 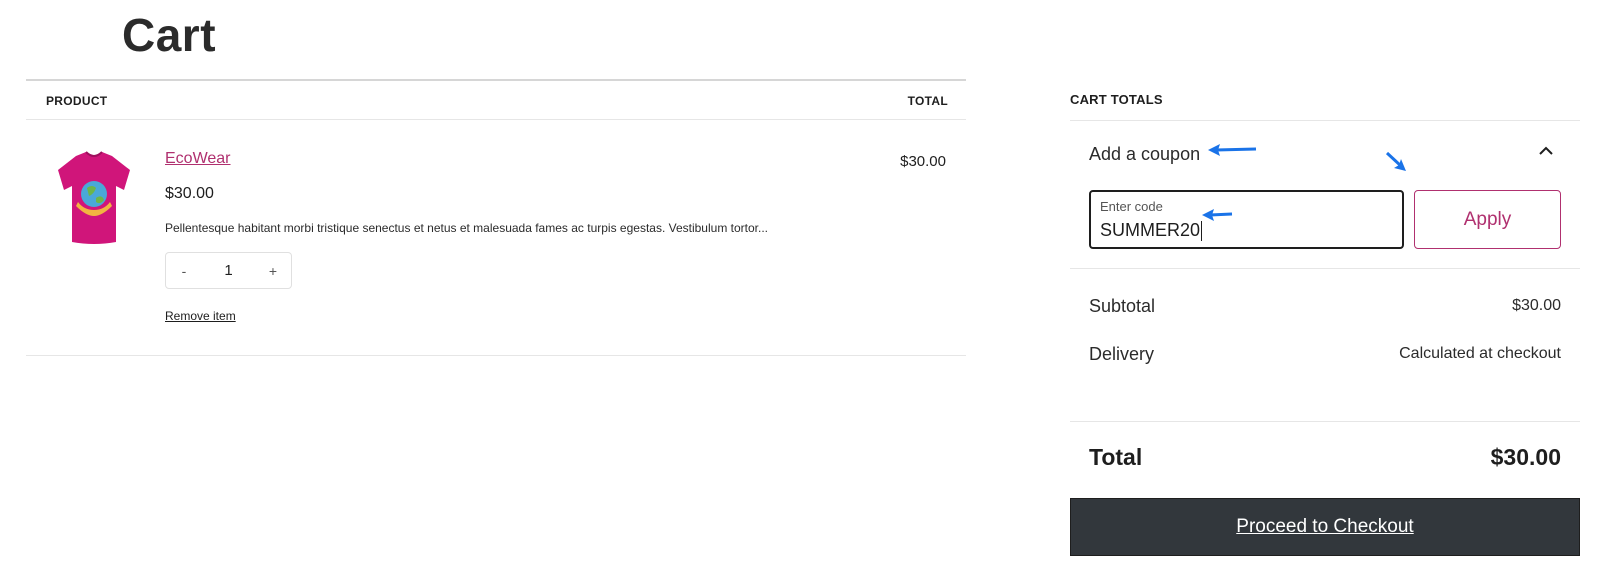 What do you see at coordinates (1480, 353) in the screenshot?
I see `delivery-value: Calculated at checkout` at bounding box center [1480, 353].